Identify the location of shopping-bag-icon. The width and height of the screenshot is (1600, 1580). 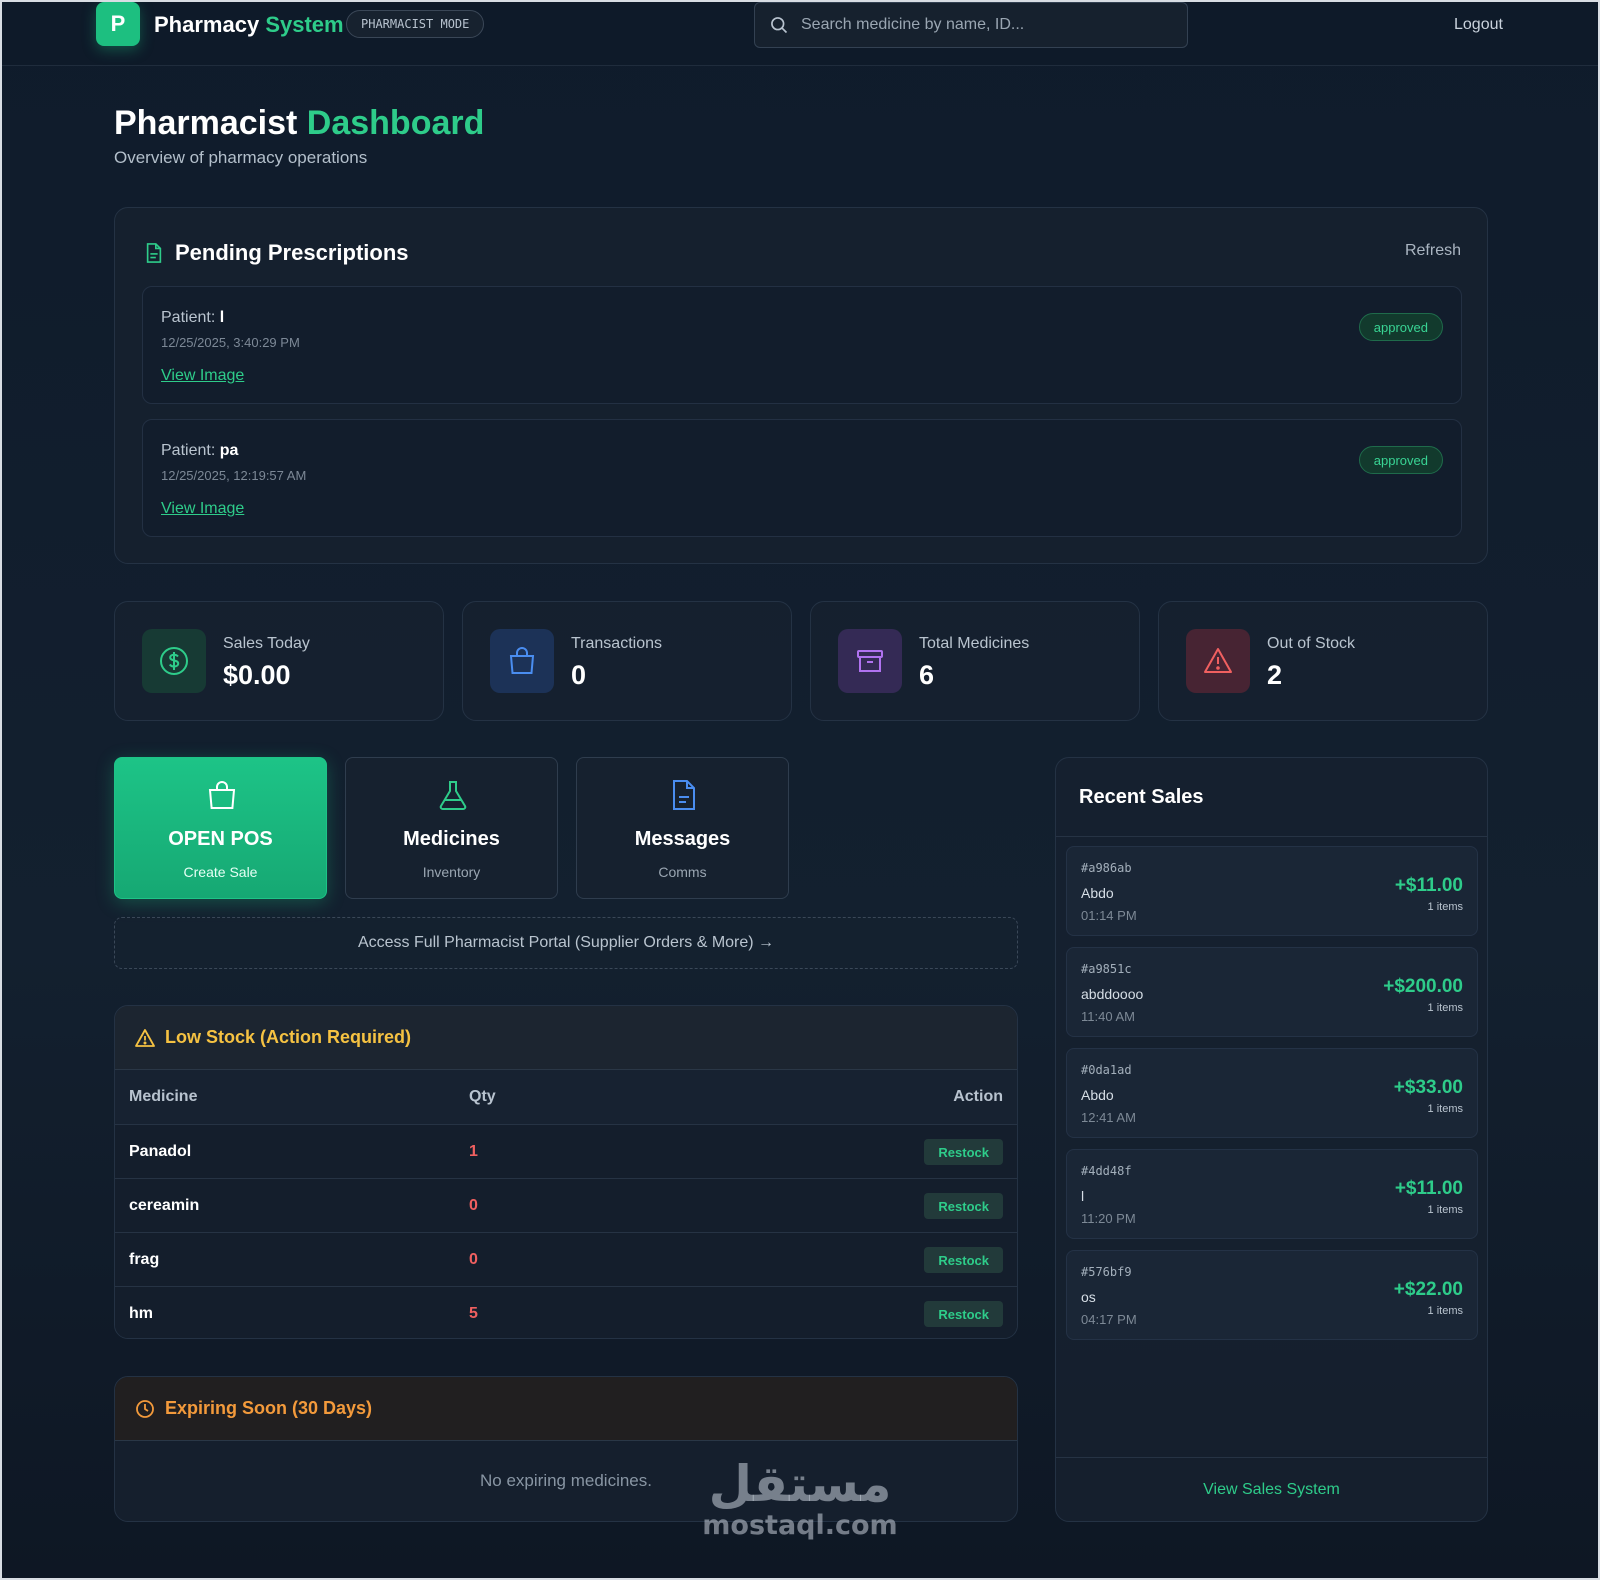
(522, 660).